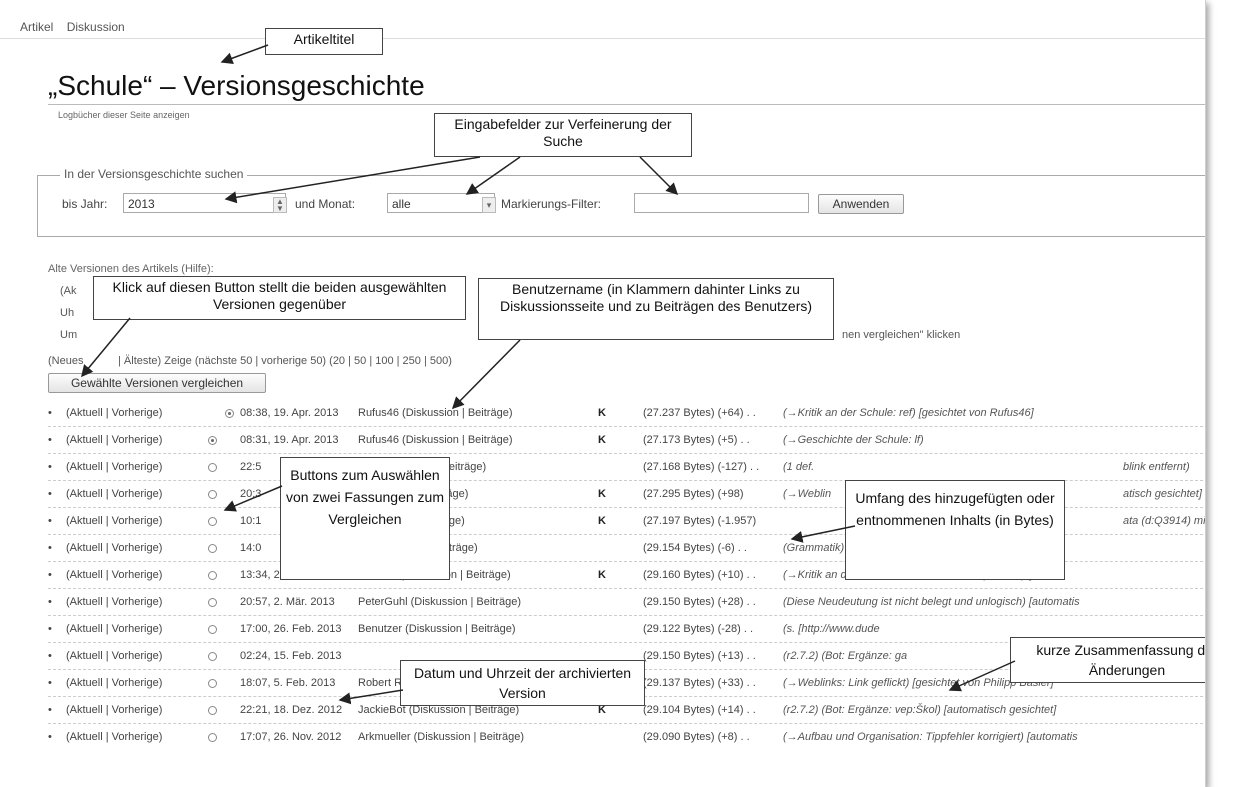 The height and width of the screenshot is (787, 1248). I want to click on arrow-month, so click(493, 175).